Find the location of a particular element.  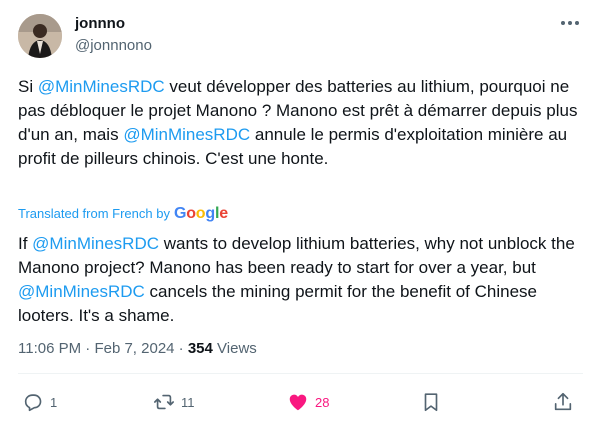

repost-button: 11 is located at coordinates (174, 402).